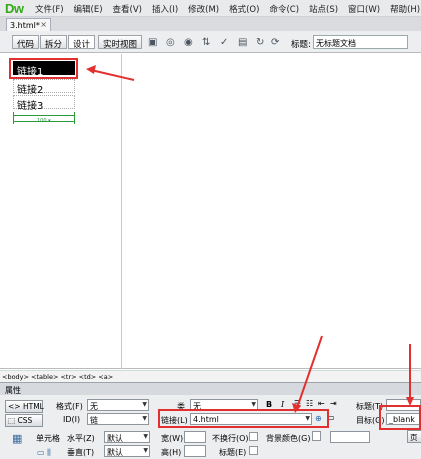  What do you see at coordinates (275, 42) in the screenshot?
I see `reload-icon: ⟳` at bounding box center [275, 42].